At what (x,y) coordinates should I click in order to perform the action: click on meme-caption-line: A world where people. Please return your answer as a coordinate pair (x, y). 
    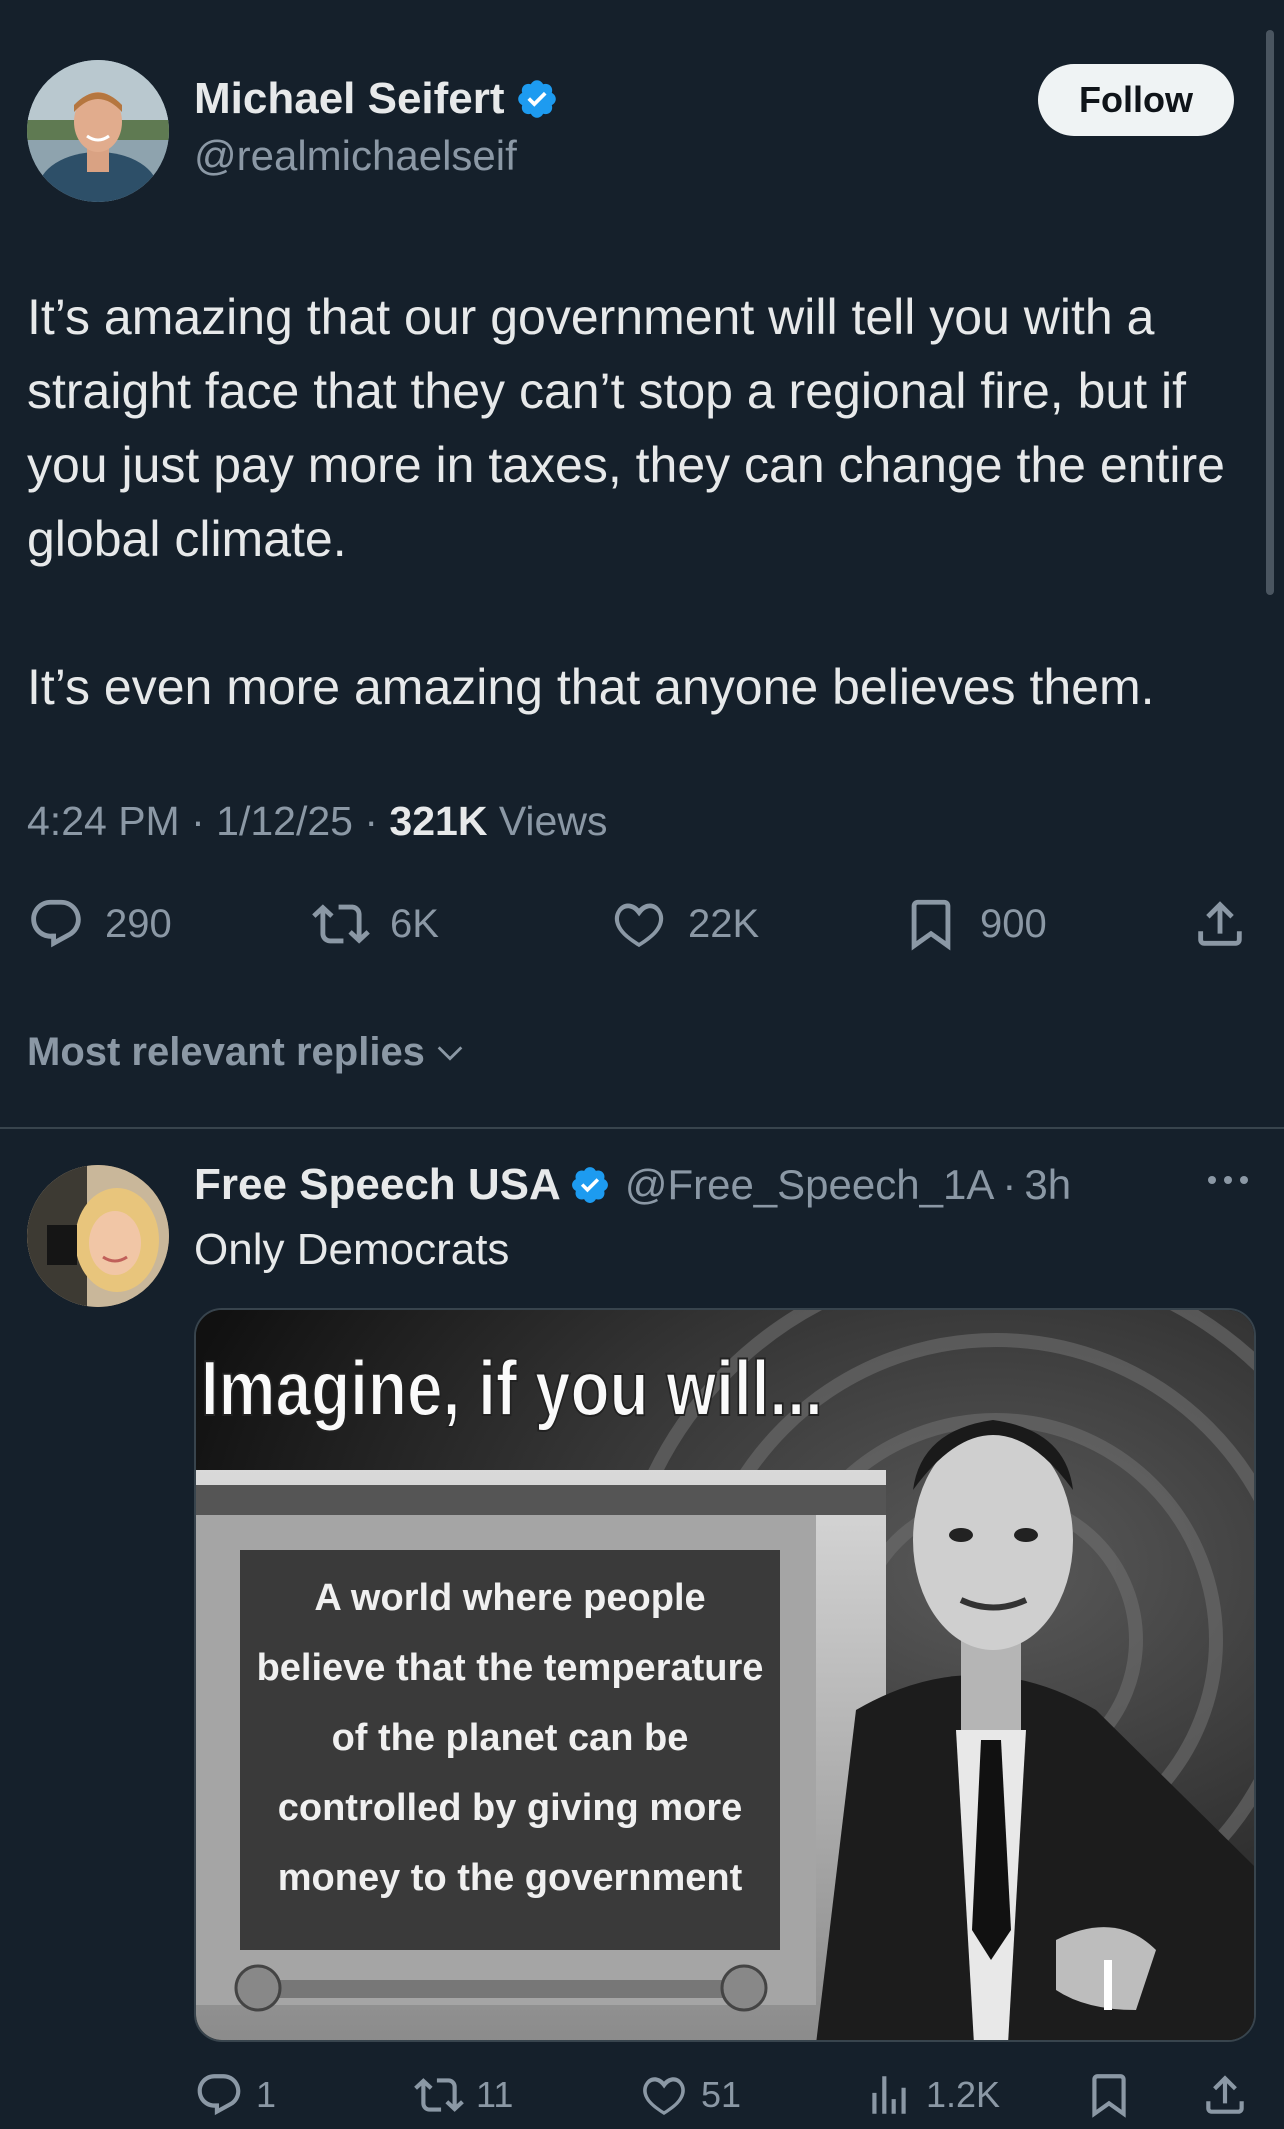
    Looking at the image, I should click on (509, 1598).